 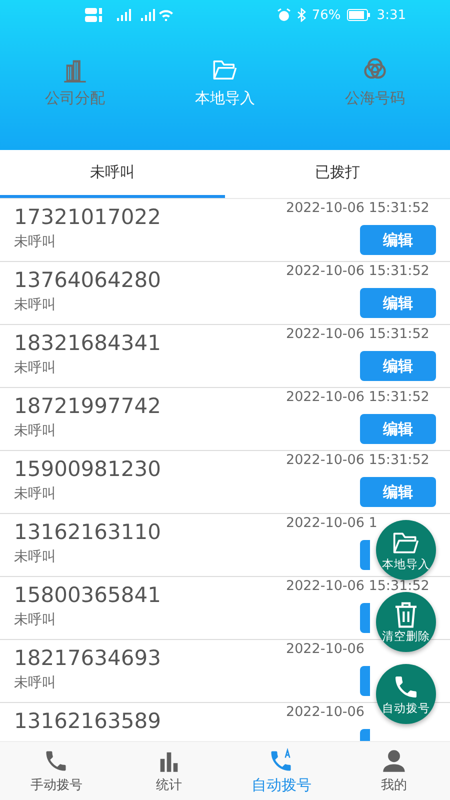 What do you see at coordinates (375, 82) in the screenshot?
I see `source-tab: 公海号码` at bounding box center [375, 82].